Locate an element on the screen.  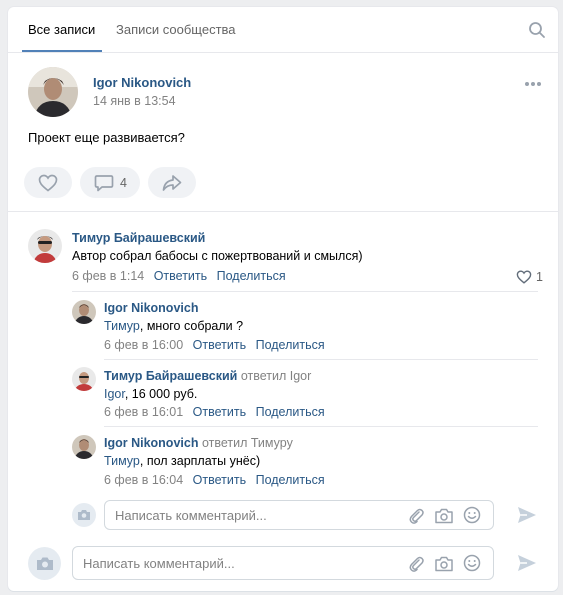
comment-button: 4 is located at coordinates (110, 182).